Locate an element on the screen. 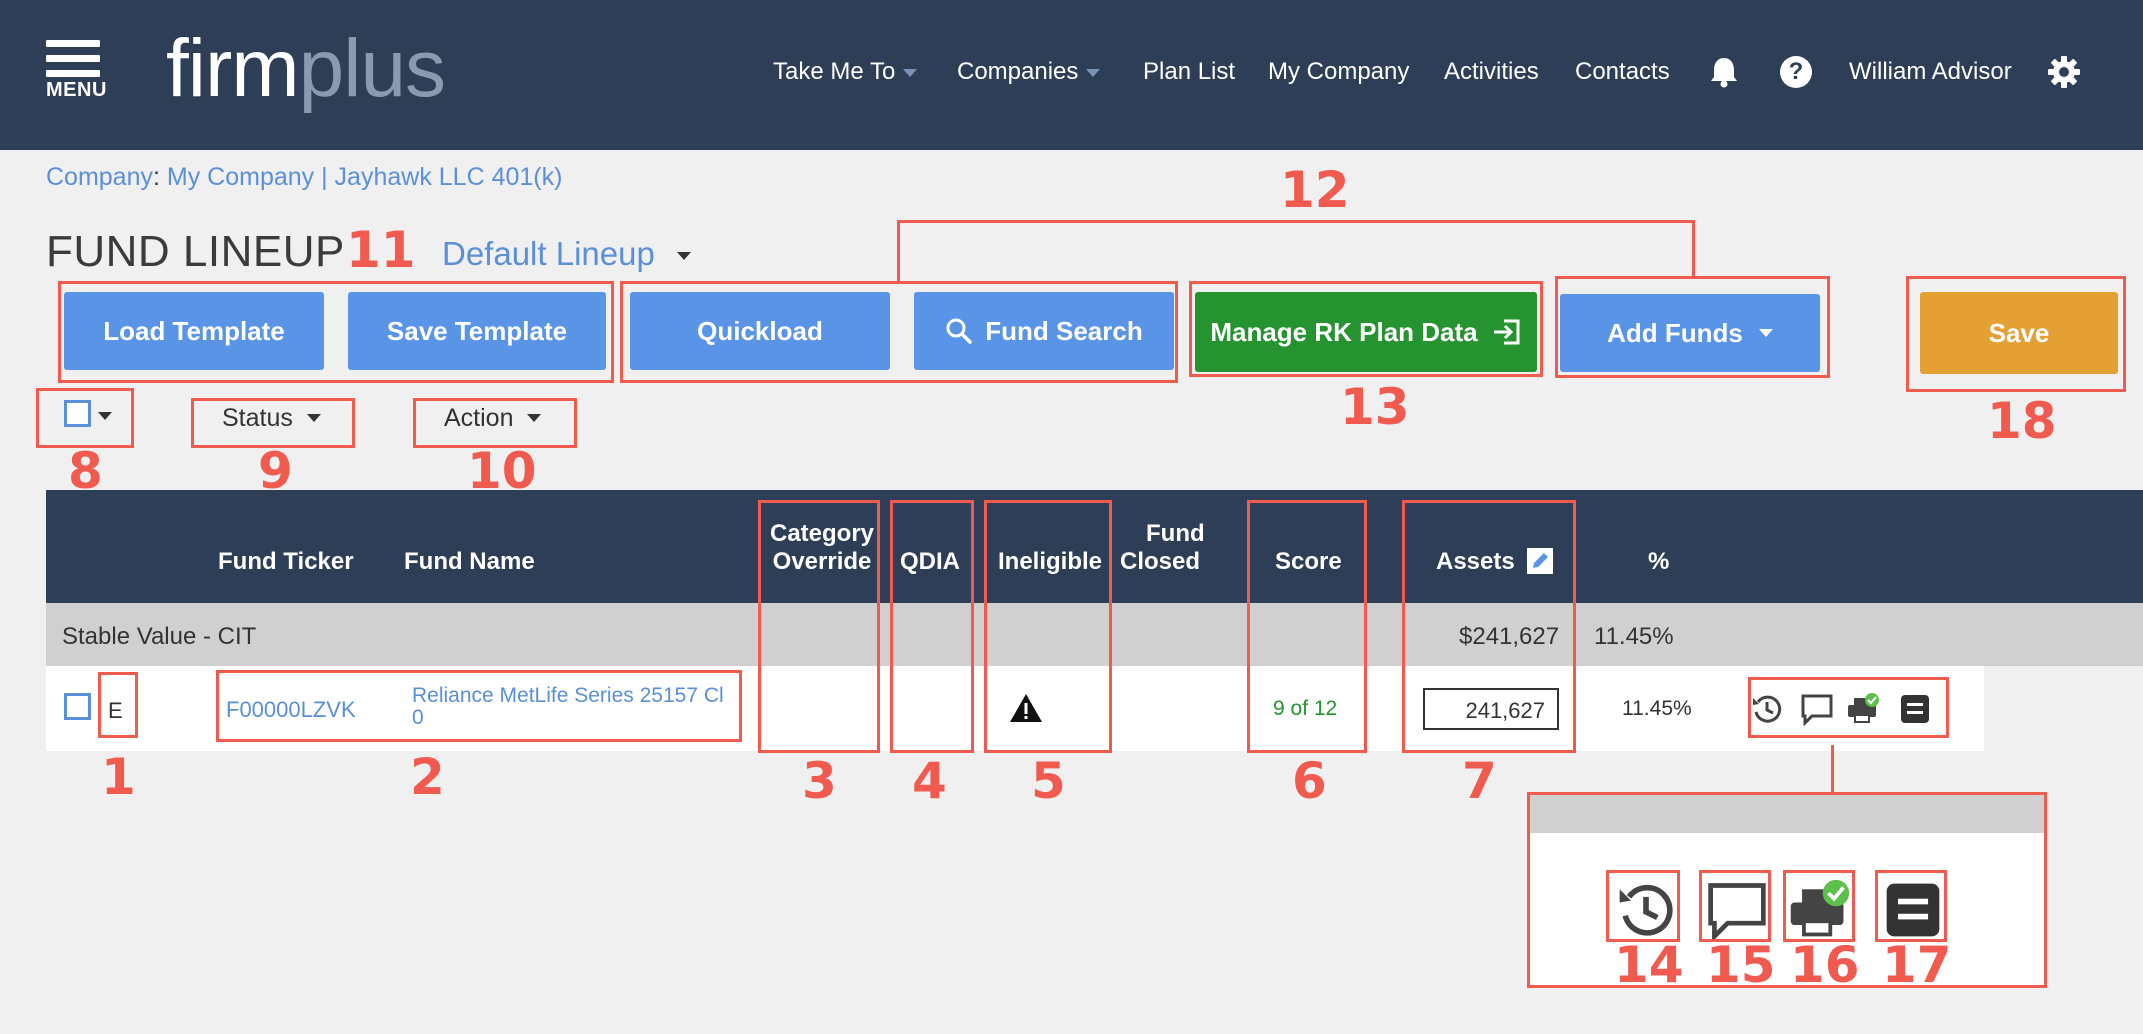 The height and width of the screenshot is (1034, 2143). annotation-box-select-all is located at coordinates (85, 418).